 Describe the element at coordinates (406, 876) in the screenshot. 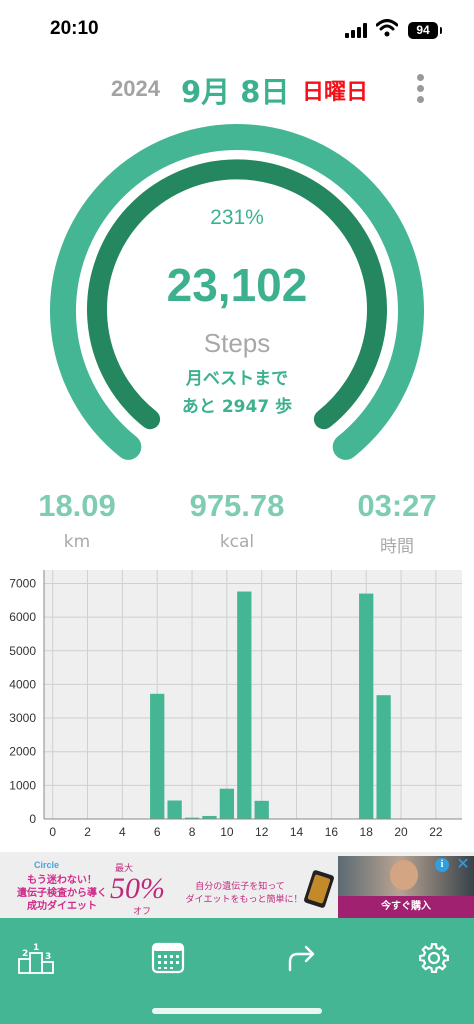

I see `ad-photo` at that location.